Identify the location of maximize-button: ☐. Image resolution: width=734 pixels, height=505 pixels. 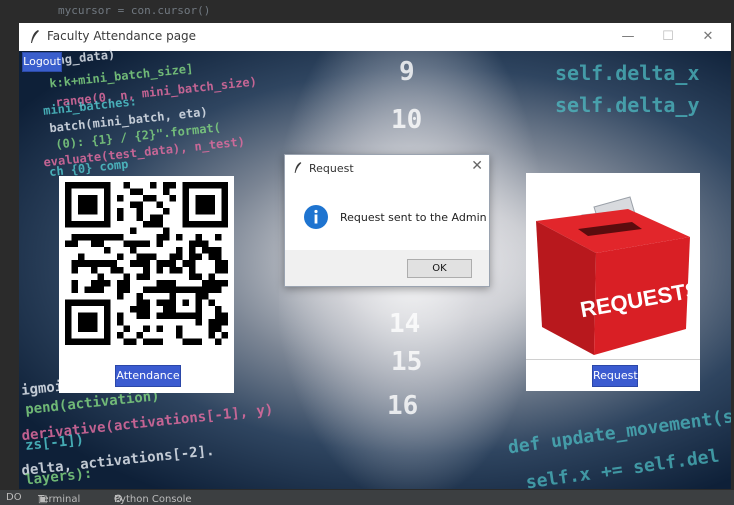
(668, 37).